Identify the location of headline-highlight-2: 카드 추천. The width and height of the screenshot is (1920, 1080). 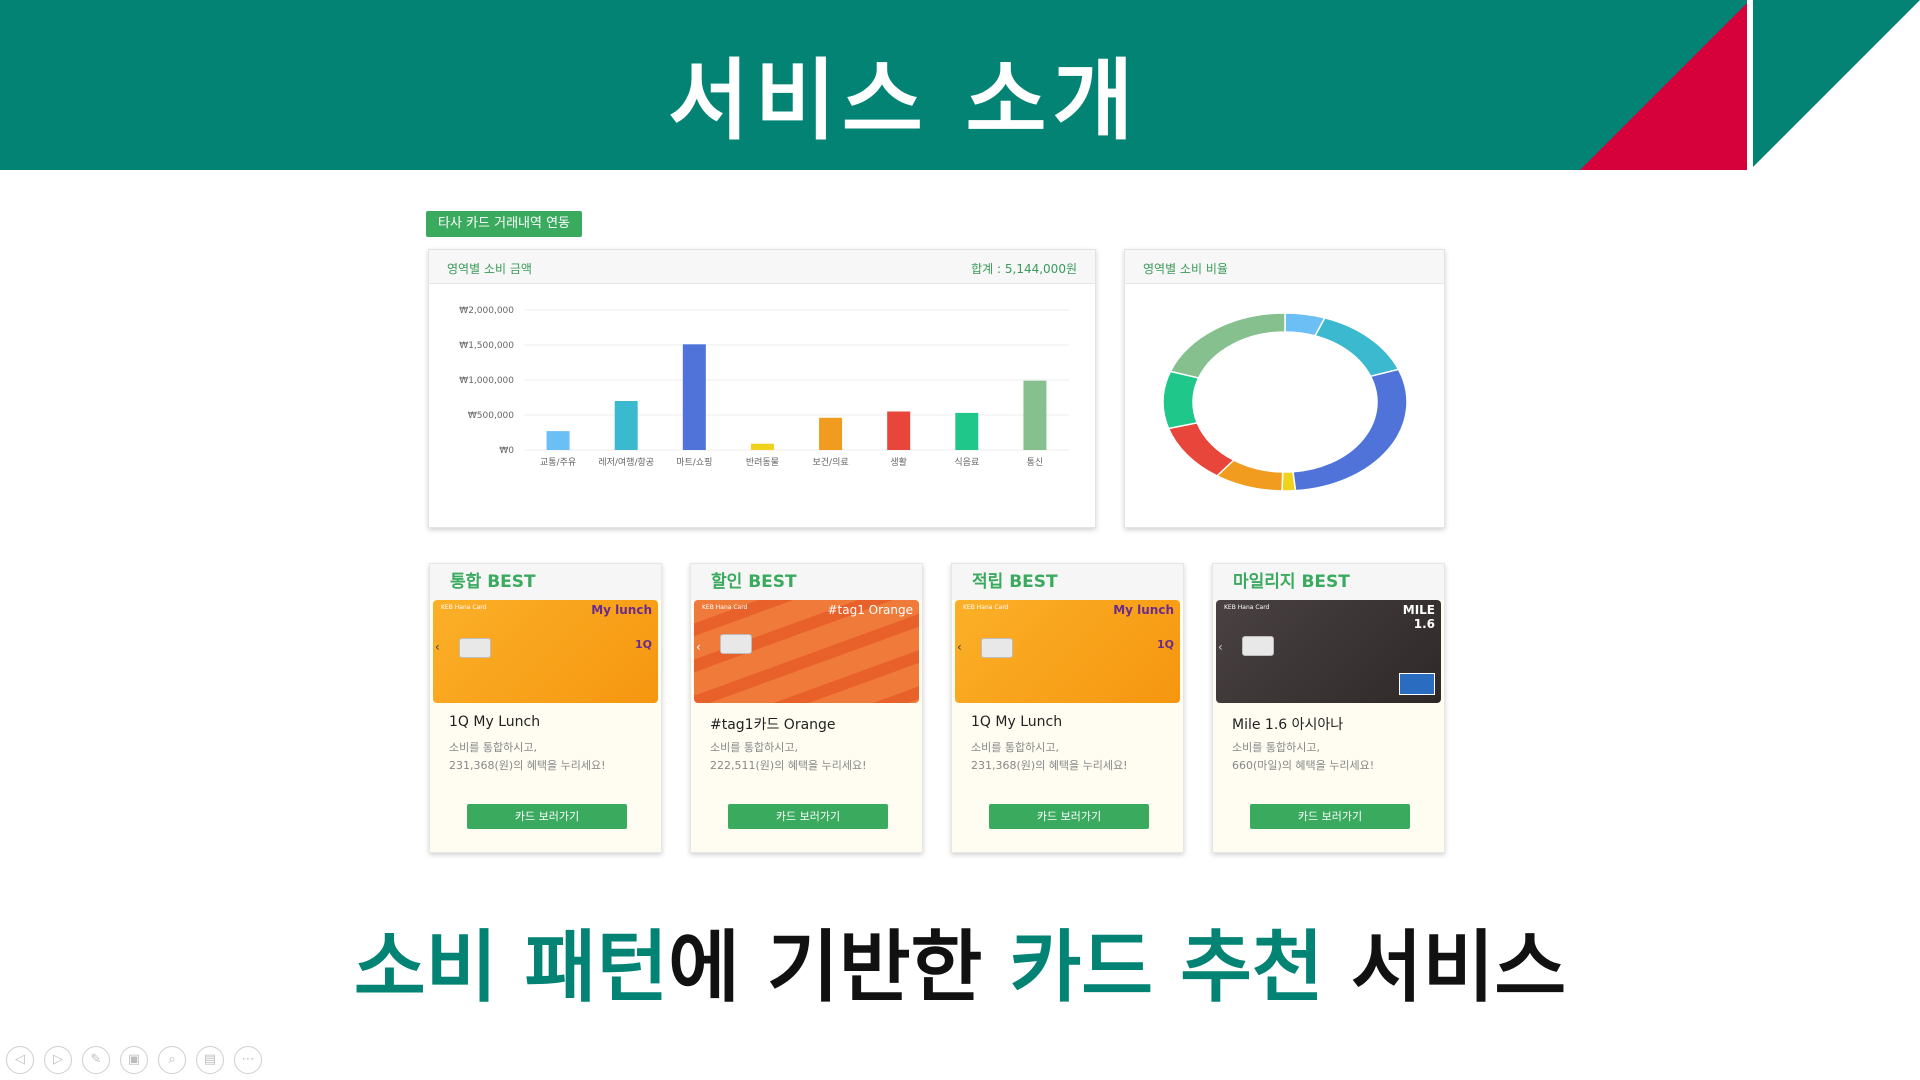
(1166, 968).